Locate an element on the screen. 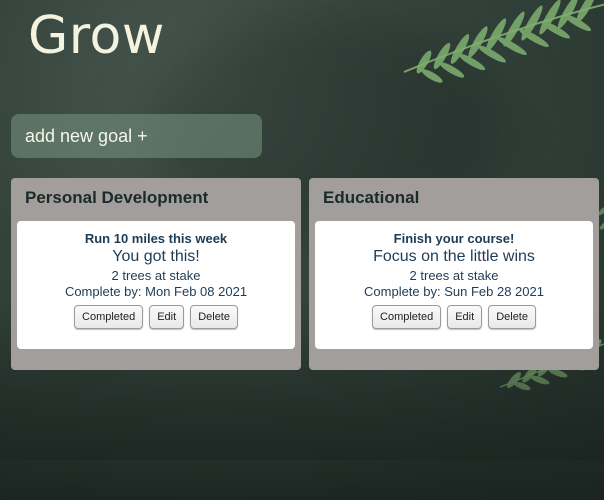  goal-due-date: Complete by: Mon Feb 08 2021 is located at coordinates (156, 291).